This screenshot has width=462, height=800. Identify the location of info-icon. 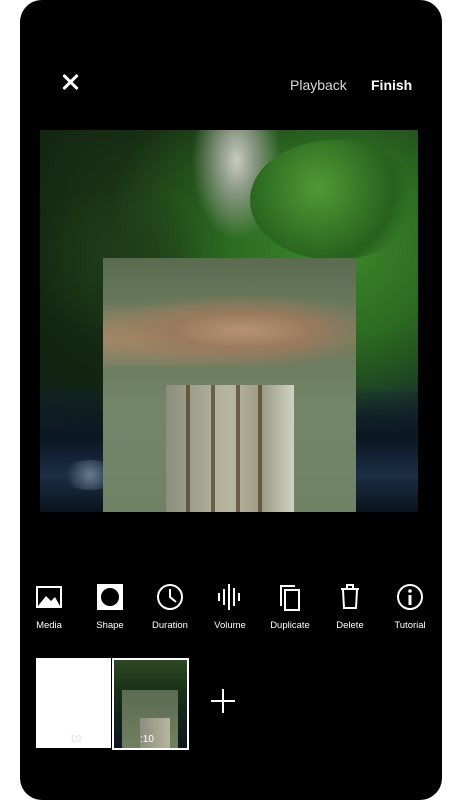
(410, 597).